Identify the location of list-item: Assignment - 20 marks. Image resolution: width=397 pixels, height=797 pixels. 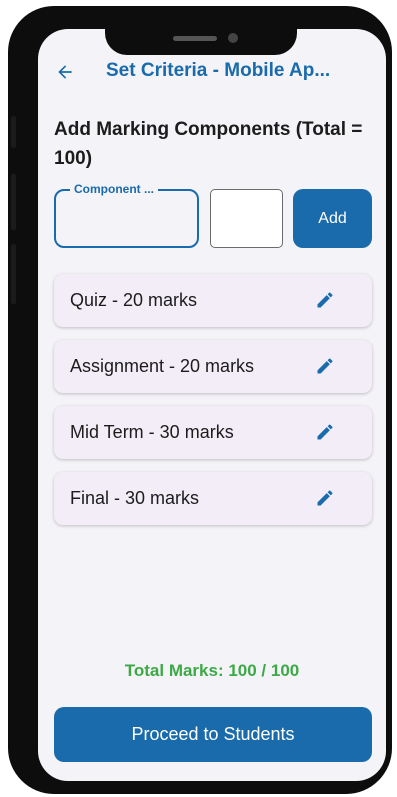
(213, 366).